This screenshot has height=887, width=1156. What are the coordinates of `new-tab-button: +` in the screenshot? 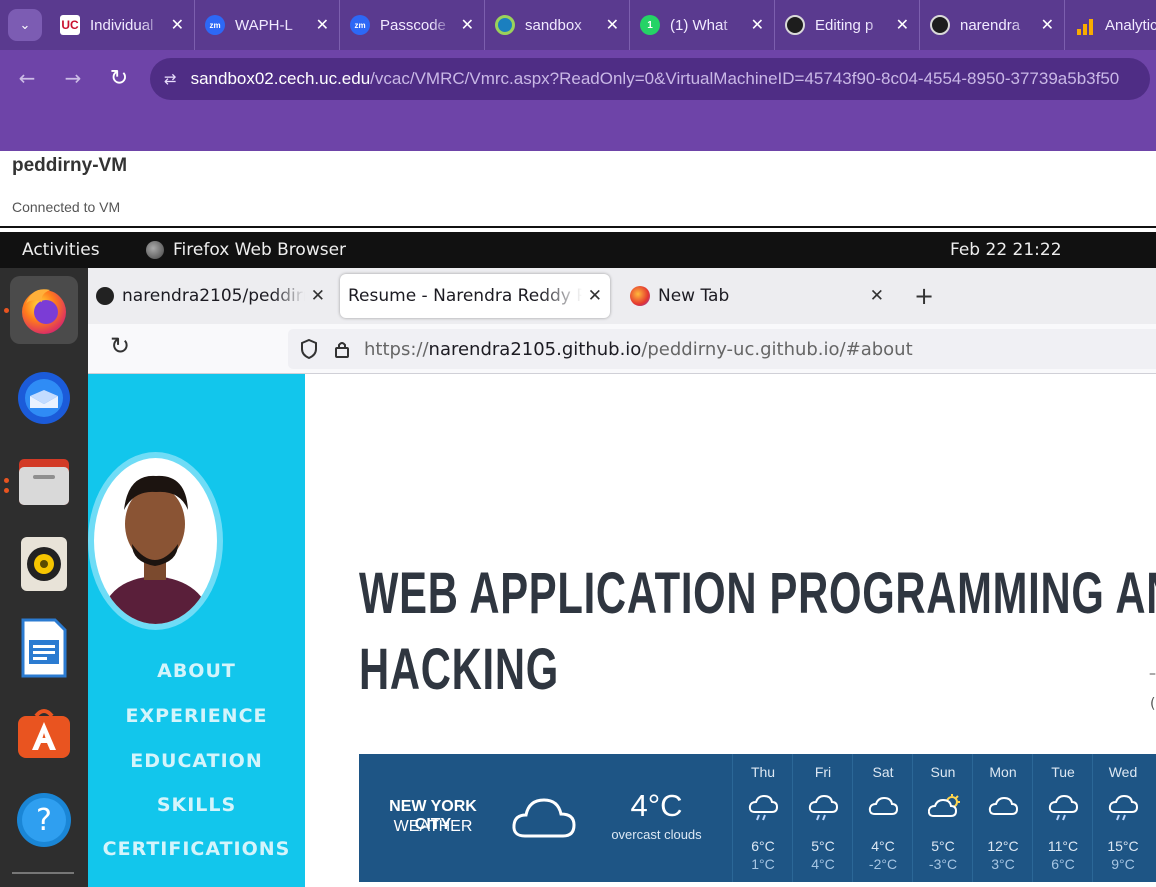 It's located at (924, 296).